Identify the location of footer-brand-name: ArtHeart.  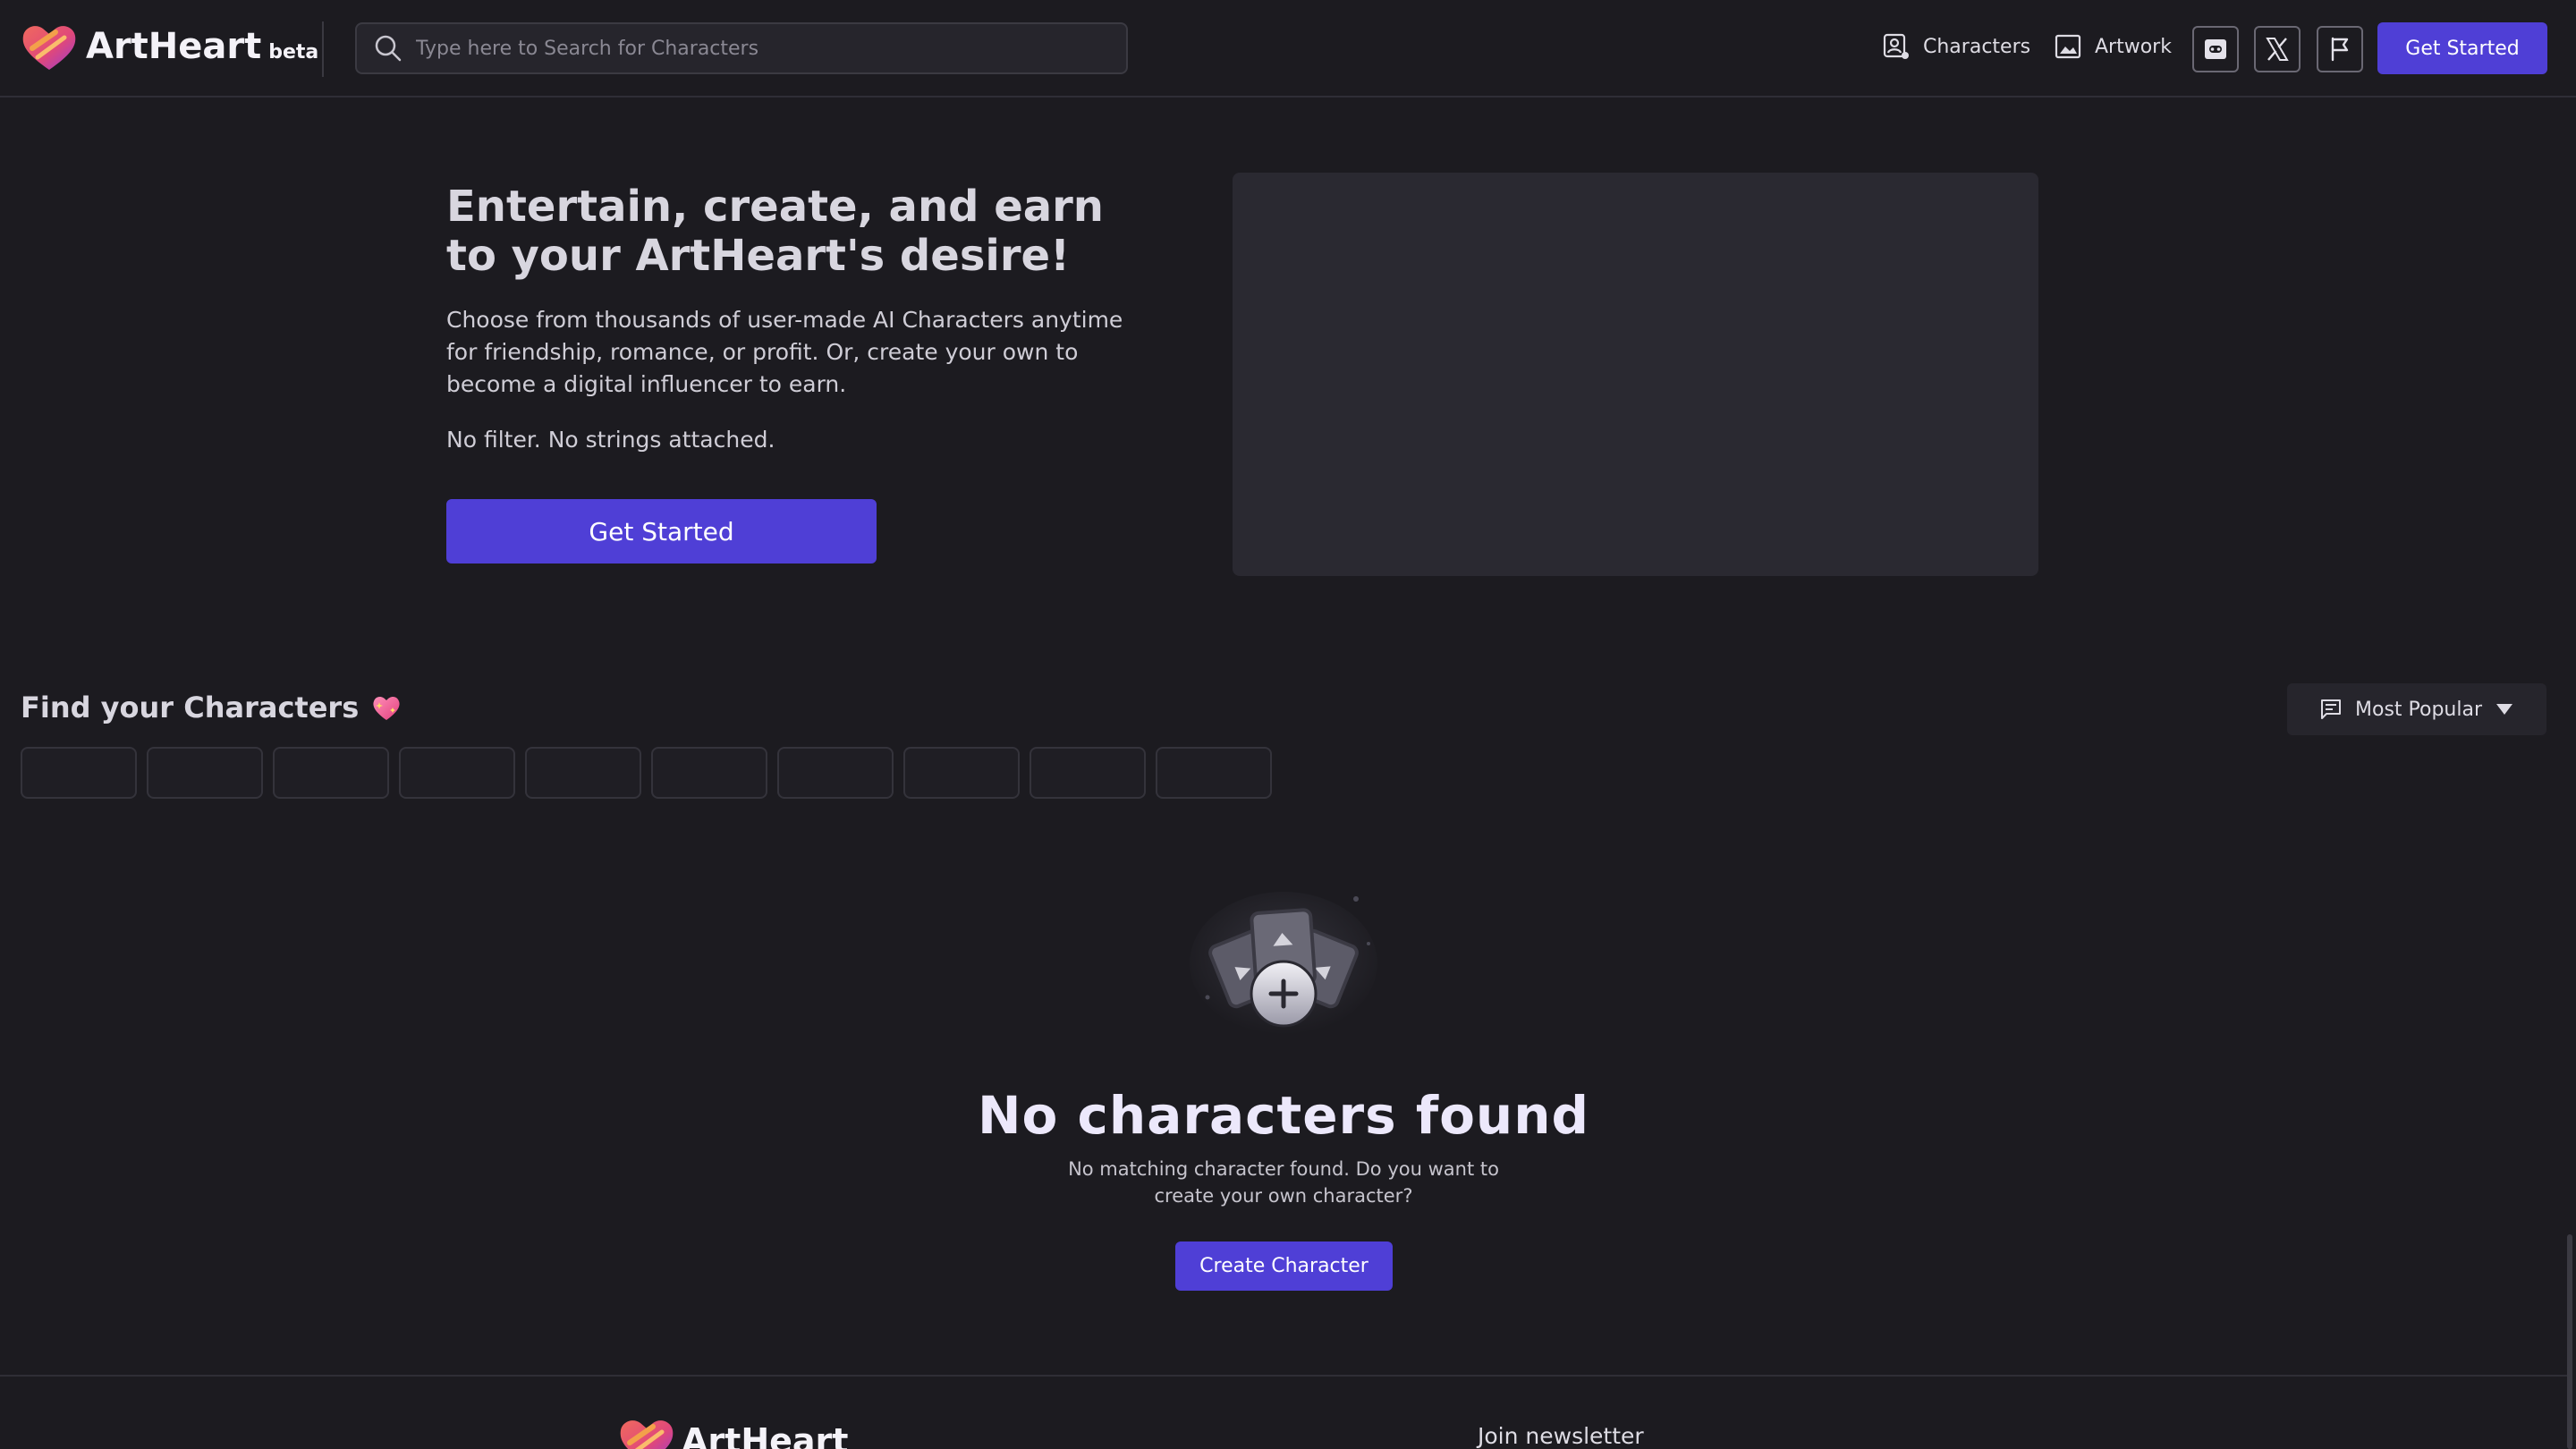
(765, 1435).